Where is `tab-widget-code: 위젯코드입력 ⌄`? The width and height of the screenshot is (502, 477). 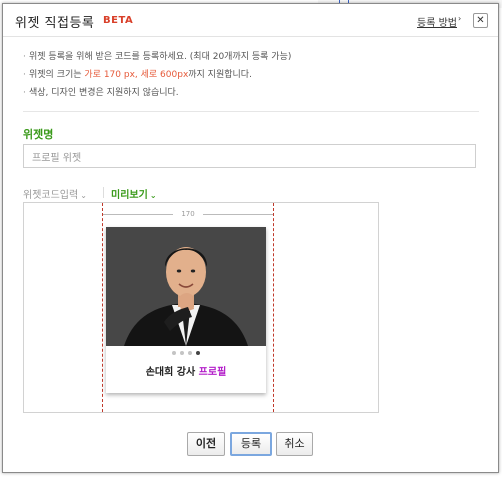
tab-widget-code: 위젯코드입력 ⌄ is located at coordinates (55, 193).